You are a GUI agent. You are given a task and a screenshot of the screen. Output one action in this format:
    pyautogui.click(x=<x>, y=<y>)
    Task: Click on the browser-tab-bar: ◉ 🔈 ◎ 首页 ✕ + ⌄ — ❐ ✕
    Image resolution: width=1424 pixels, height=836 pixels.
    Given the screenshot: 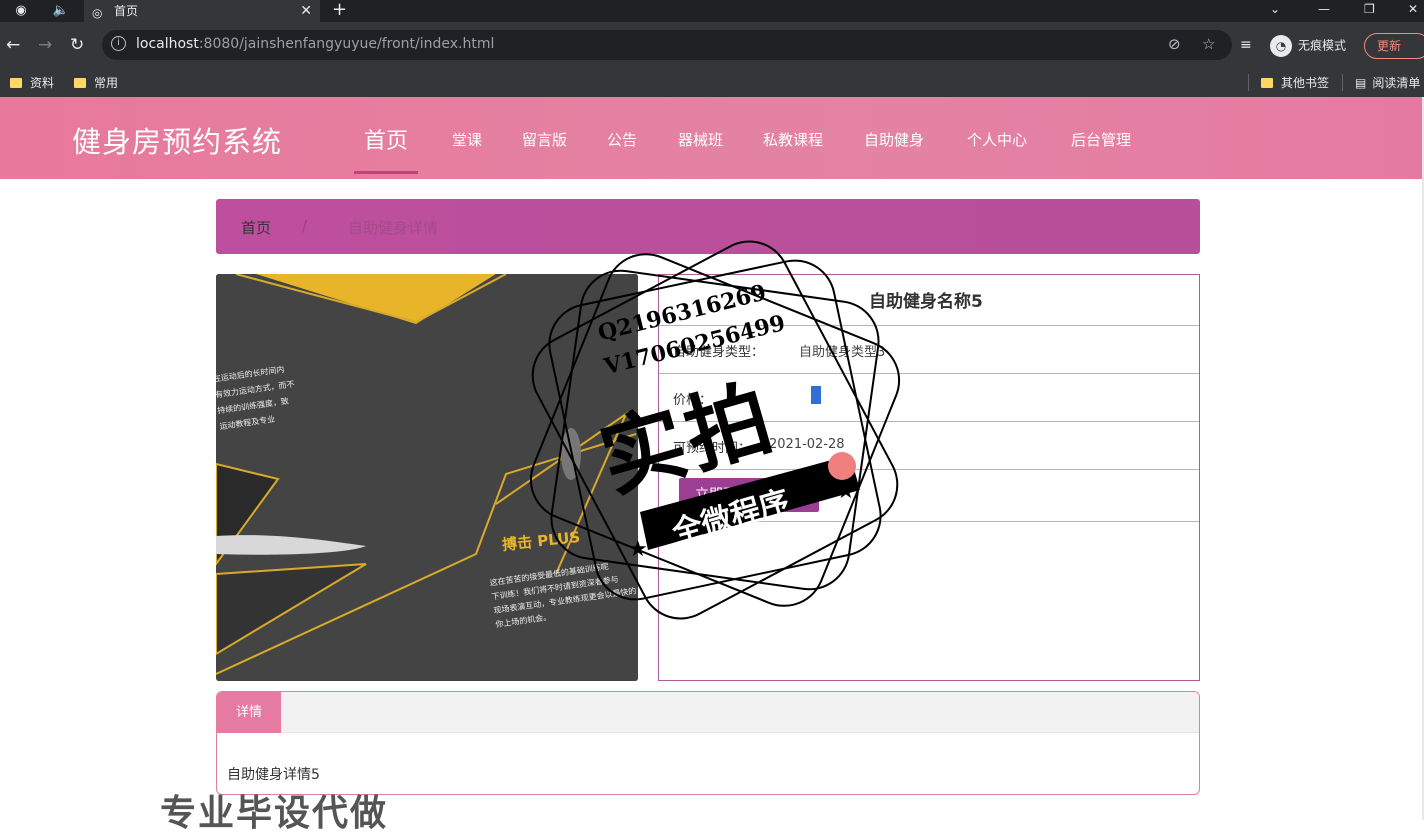 What is the action you would take?
    pyautogui.click(x=712, y=11)
    